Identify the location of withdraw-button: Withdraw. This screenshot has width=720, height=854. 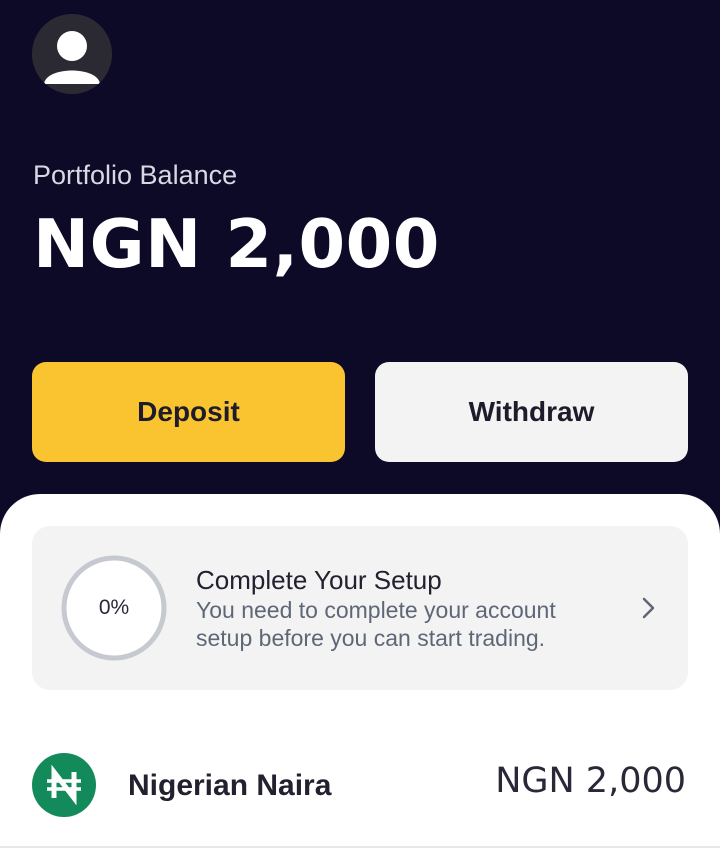
(531, 412).